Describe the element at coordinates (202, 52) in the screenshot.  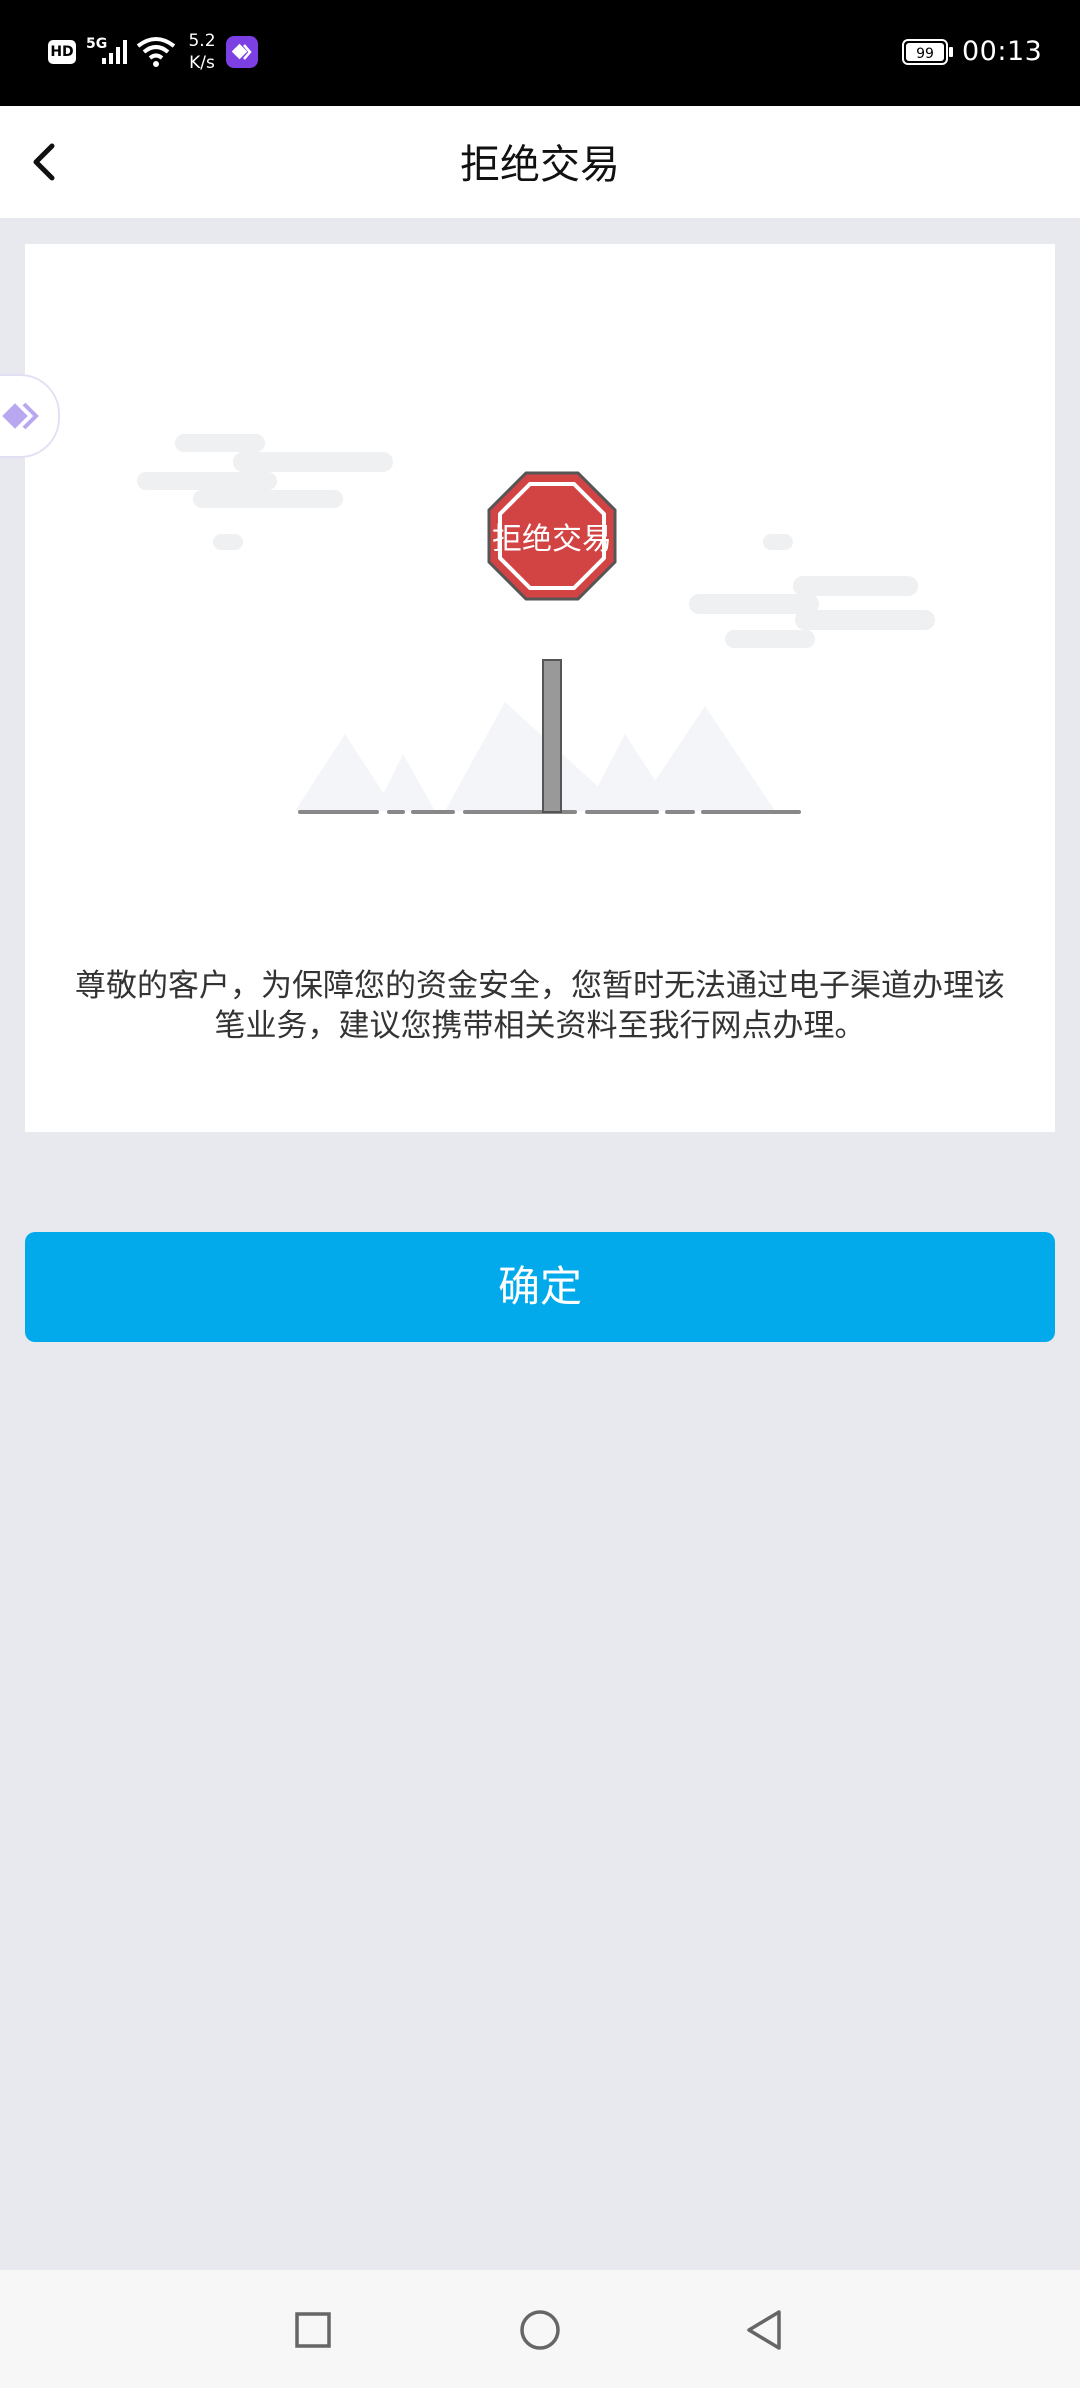
I see `network-speed: 5.2 K/s` at that location.